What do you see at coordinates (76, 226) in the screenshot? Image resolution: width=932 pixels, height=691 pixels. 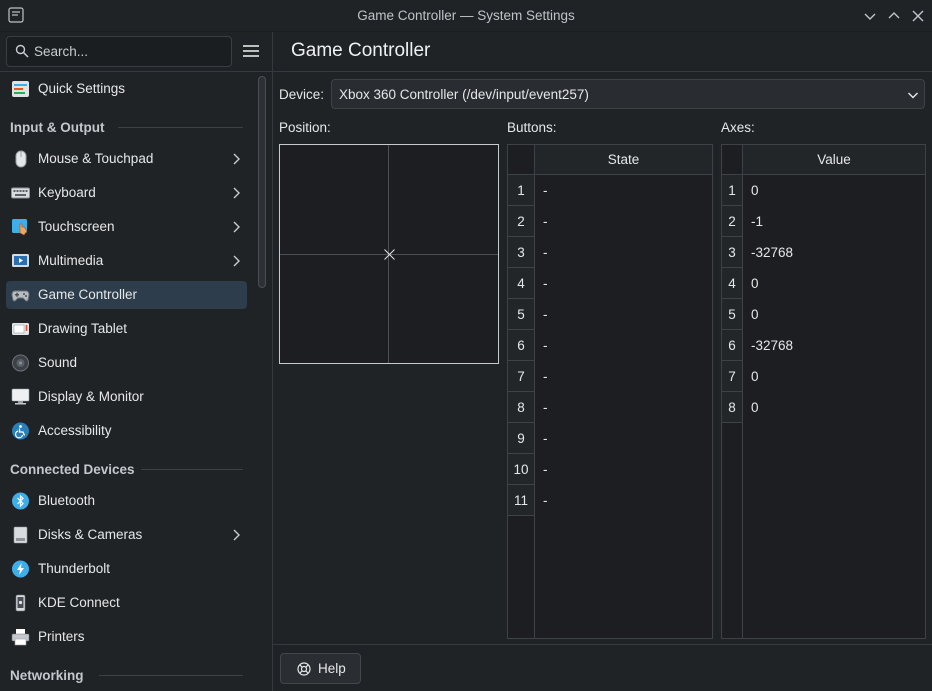 I see `sidebar-item-label: Touchscreen` at bounding box center [76, 226].